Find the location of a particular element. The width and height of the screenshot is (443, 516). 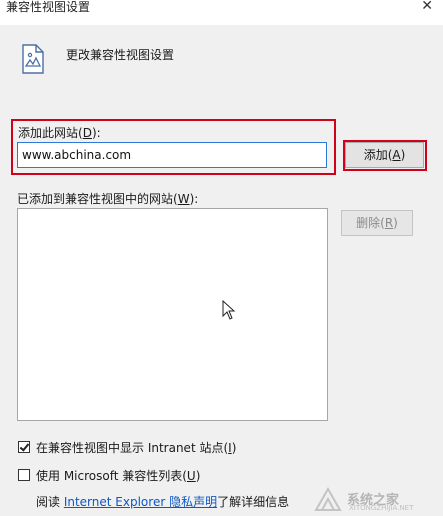

intranet-option-label: 在兼容性视图中显示 Intranet 站点(I) is located at coordinates (136, 447).